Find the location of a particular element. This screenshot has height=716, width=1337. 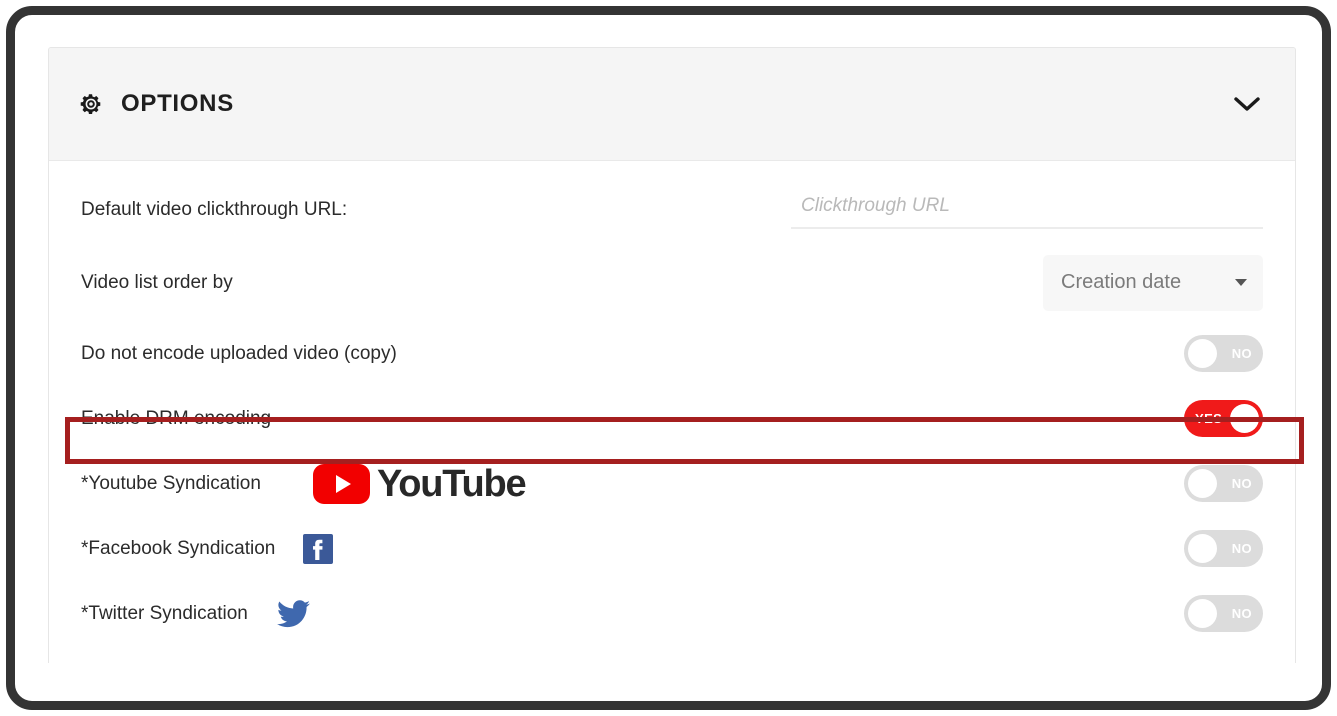

row-facebook-syndication: *Facebook Syndication NO is located at coordinates (672, 548).